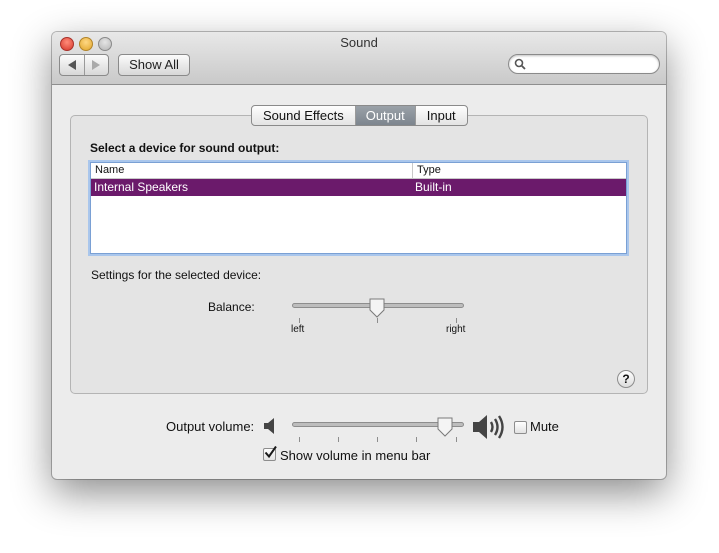 This screenshot has width=719, height=553. I want to click on device-name-cell: Internal Speakers, so click(141, 187).